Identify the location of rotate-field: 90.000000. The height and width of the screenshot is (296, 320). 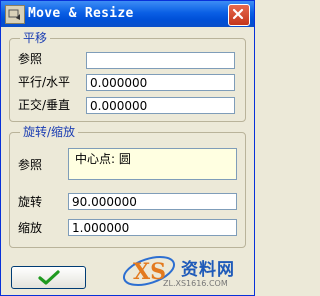
(152, 201).